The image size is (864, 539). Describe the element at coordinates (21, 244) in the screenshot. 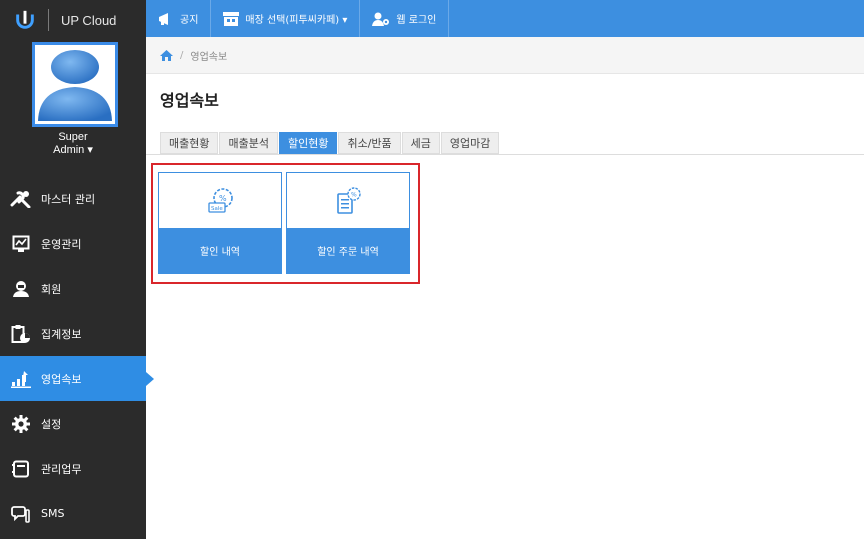

I see `monitor-chart-icon` at that location.